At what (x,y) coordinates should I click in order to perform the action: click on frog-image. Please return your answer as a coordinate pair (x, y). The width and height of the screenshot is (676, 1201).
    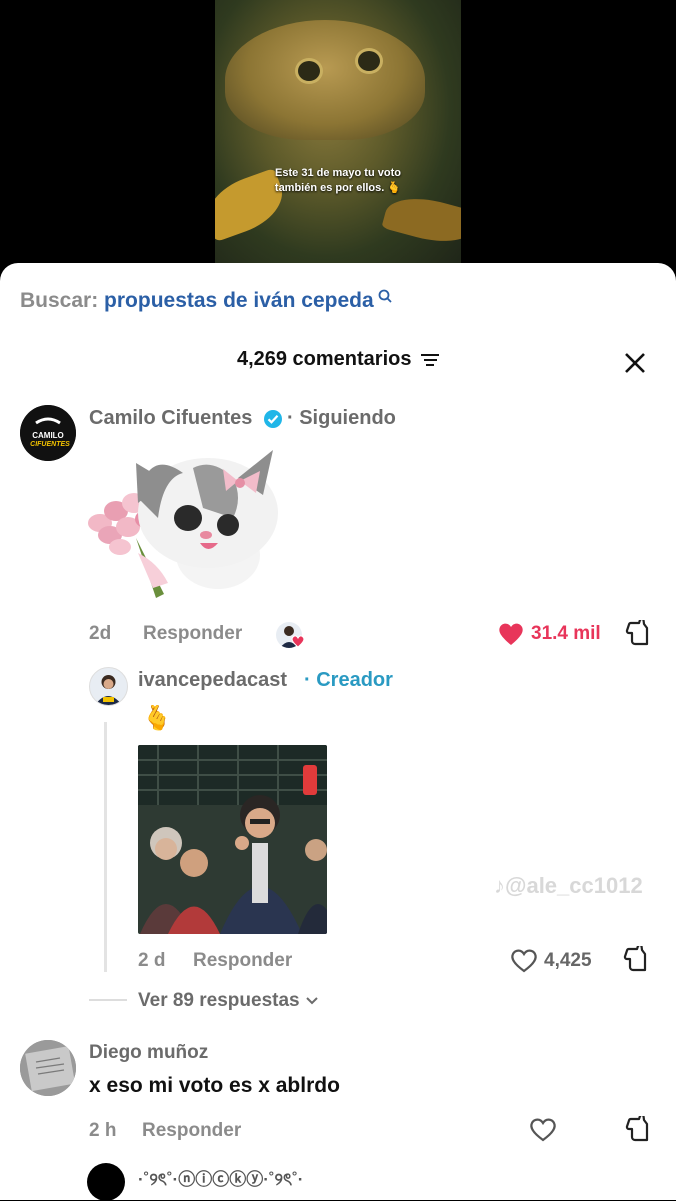
    Looking at the image, I should click on (325, 80).